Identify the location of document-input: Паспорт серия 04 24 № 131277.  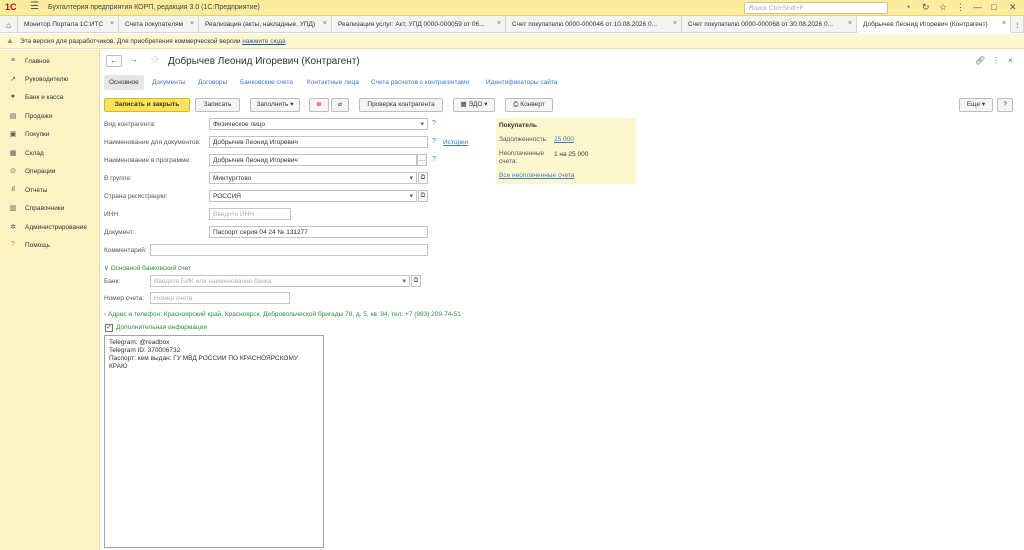
(318, 232).